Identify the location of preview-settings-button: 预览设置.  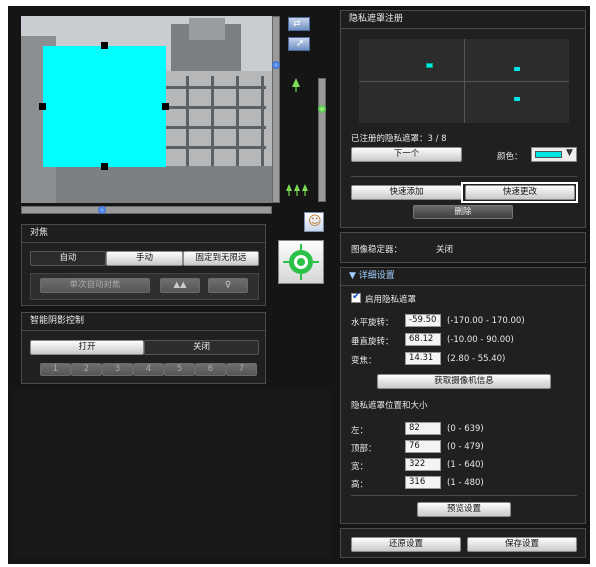
(464, 509).